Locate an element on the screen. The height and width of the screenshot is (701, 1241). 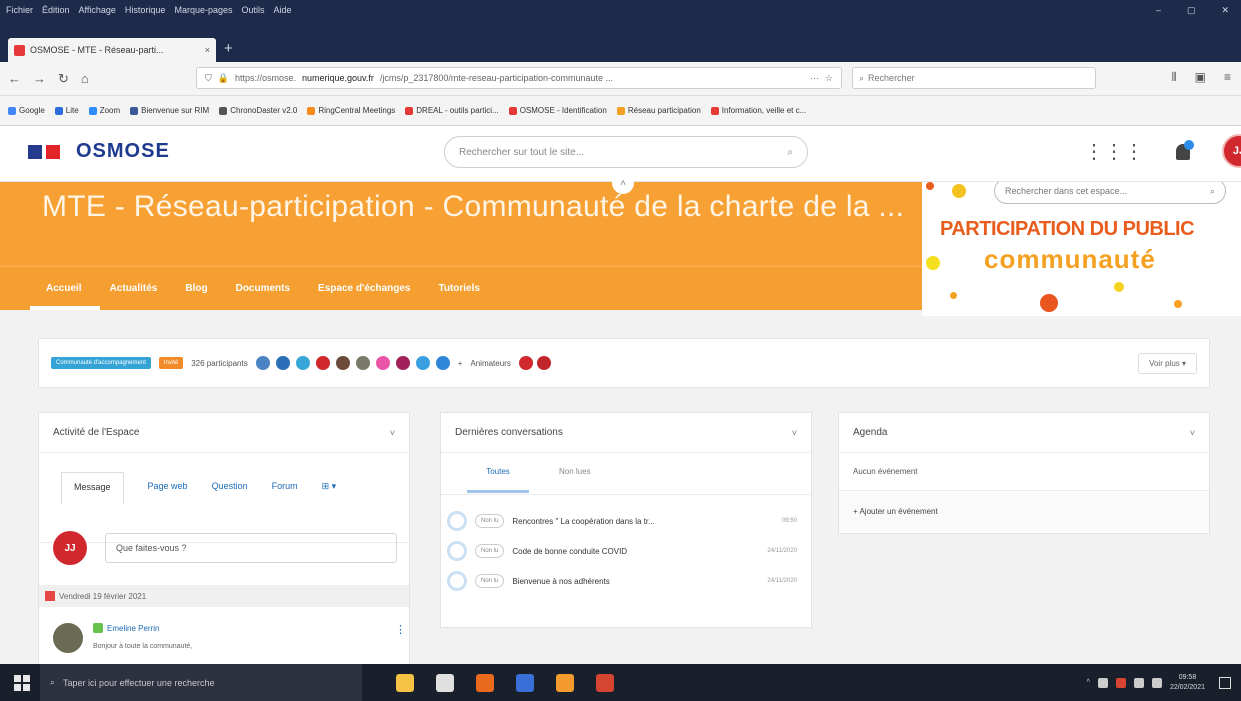
star-icon: ☆ is located at coordinates (829, 78).